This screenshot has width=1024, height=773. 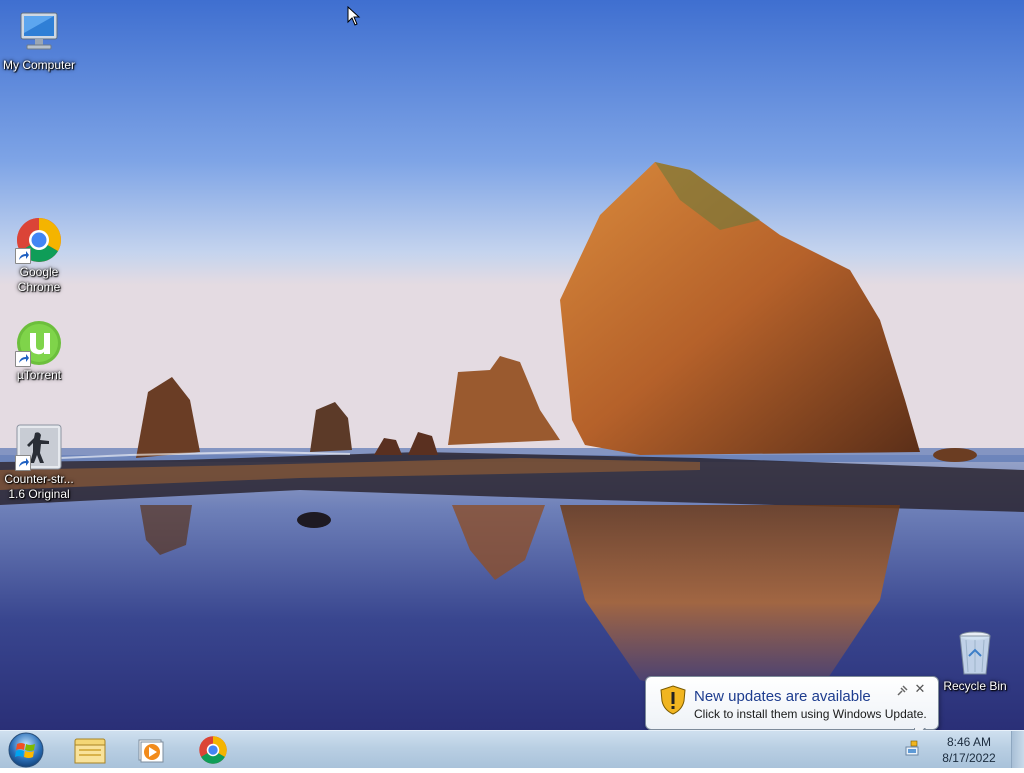 What do you see at coordinates (969, 750) in the screenshot?
I see `taskbar-clock: 8:46 AM 8/17/2022` at bounding box center [969, 750].